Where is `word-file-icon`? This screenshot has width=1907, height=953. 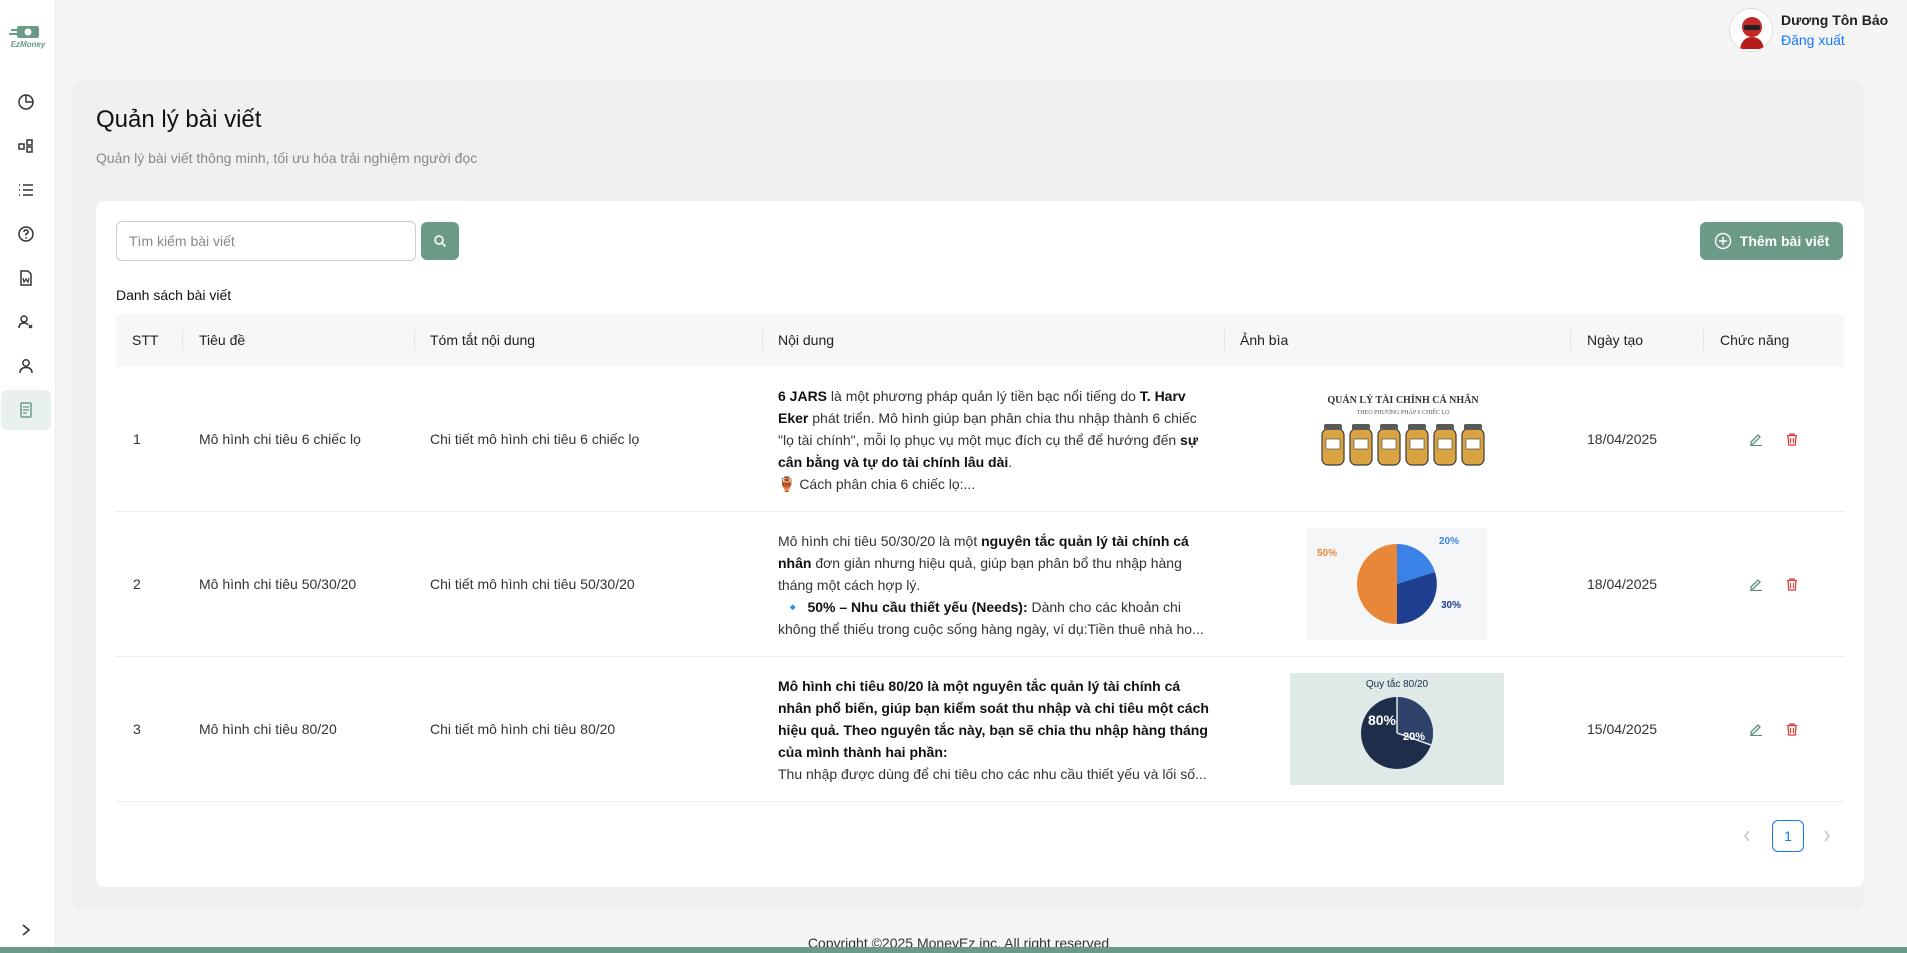
word-file-icon is located at coordinates (26, 278).